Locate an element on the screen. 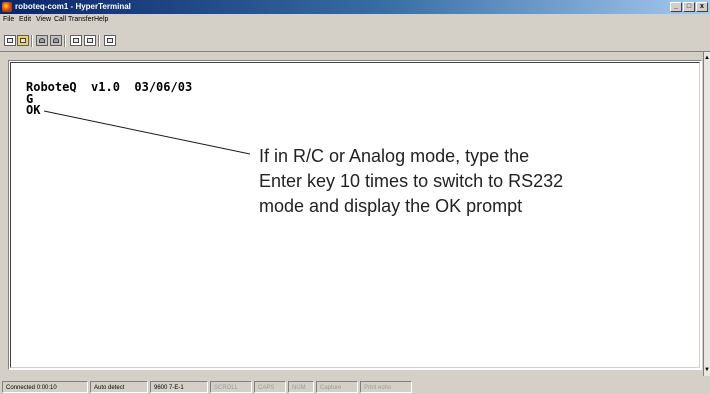 The width and height of the screenshot is (710, 394). annotation-line: mode and display the OK prompt is located at coordinates (391, 206).